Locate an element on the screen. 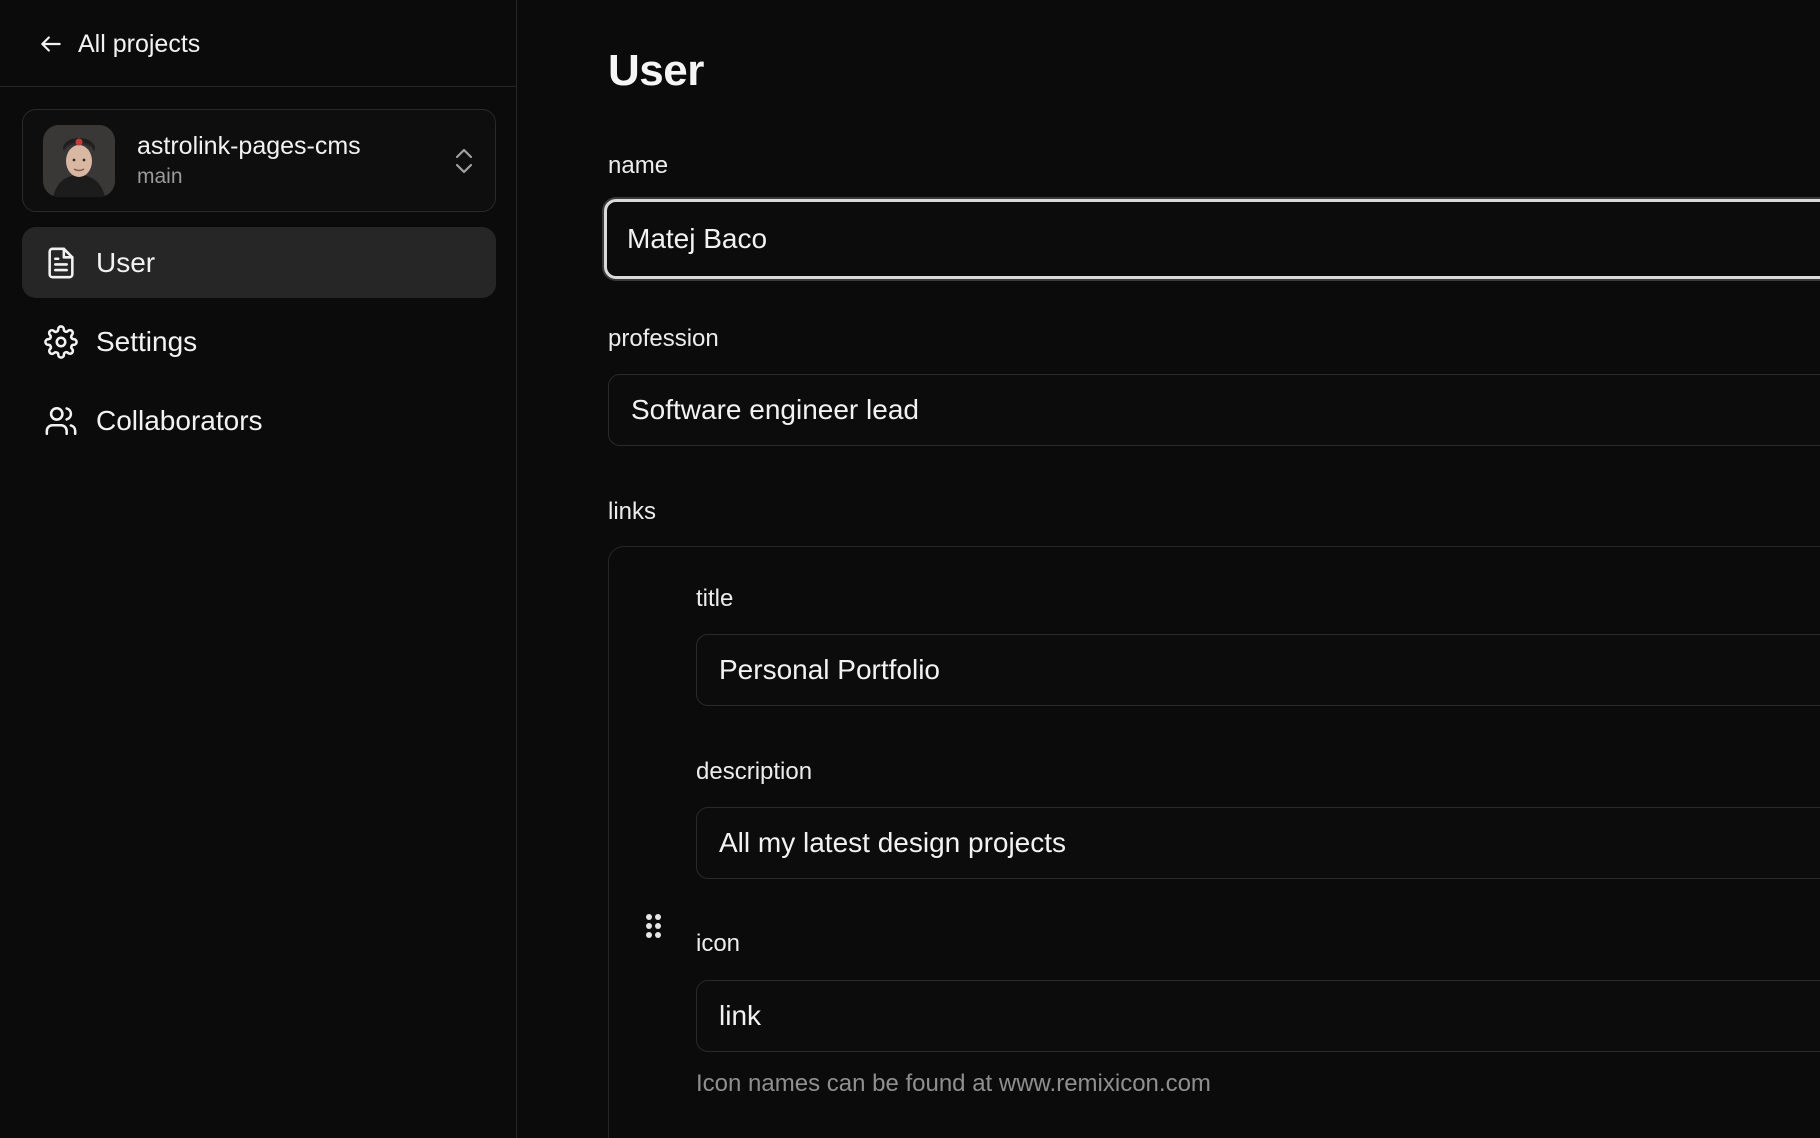 The height and width of the screenshot is (1138, 1820). sidebar-item-user: User is located at coordinates (259, 262).